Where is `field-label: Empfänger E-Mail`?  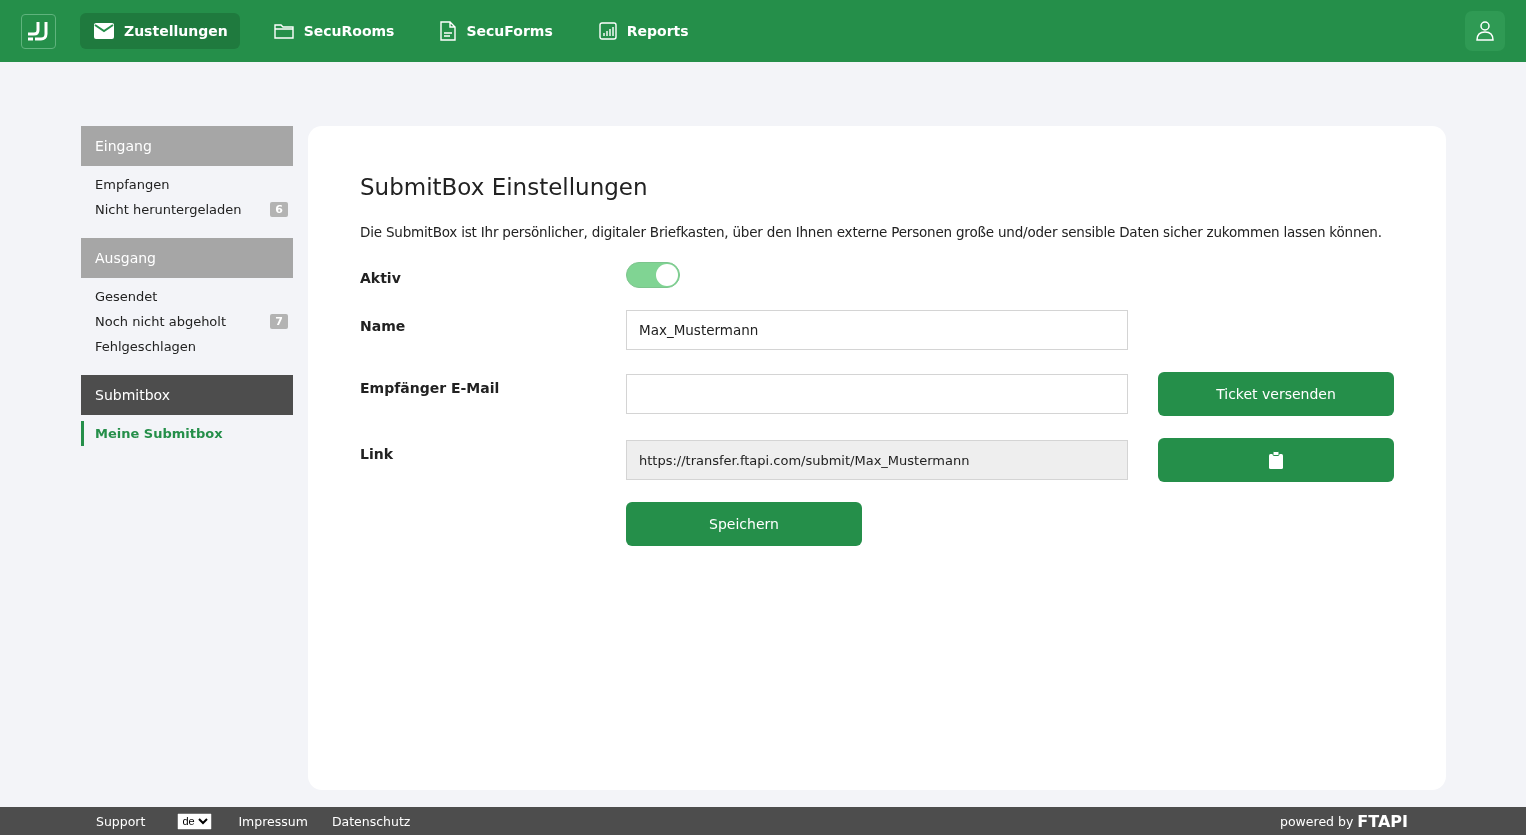 field-label: Empfänger E-Mail is located at coordinates (430, 388).